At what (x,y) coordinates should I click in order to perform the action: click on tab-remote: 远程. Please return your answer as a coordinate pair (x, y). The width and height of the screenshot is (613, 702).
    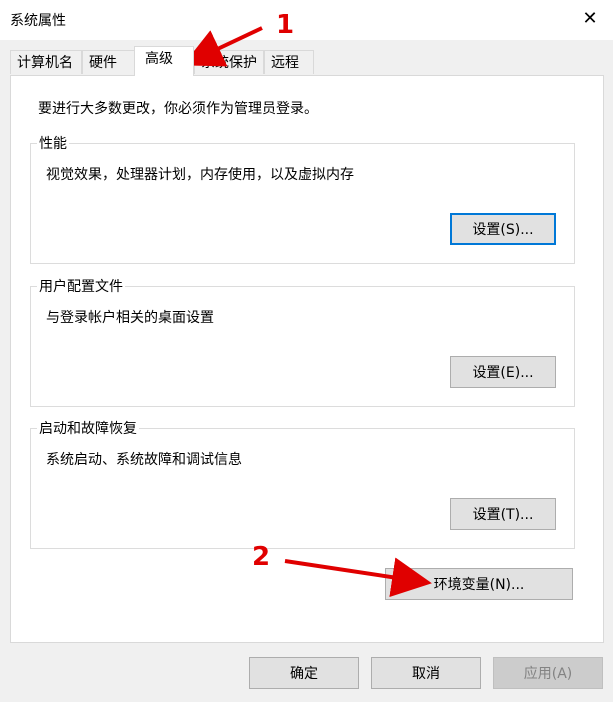
    Looking at the image, I should click on (289, 62).